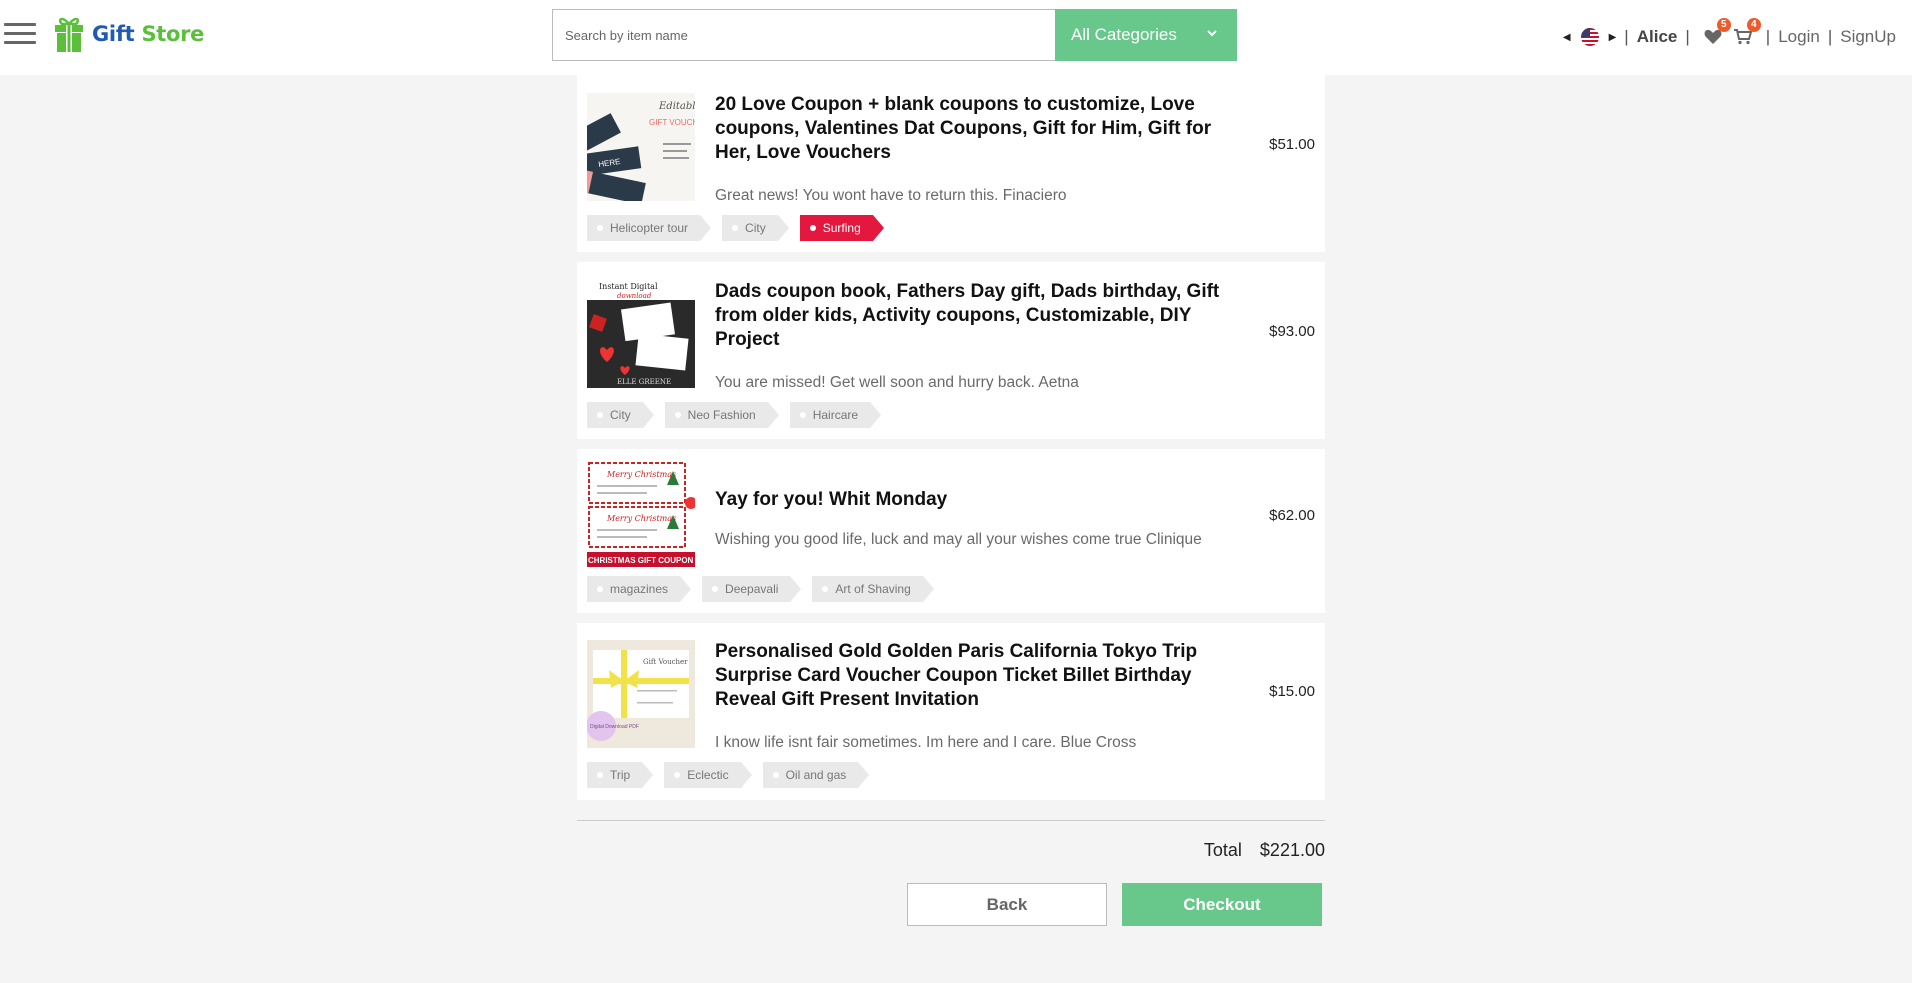  I want to click on tag-active: Surfing, so click(841, 228).